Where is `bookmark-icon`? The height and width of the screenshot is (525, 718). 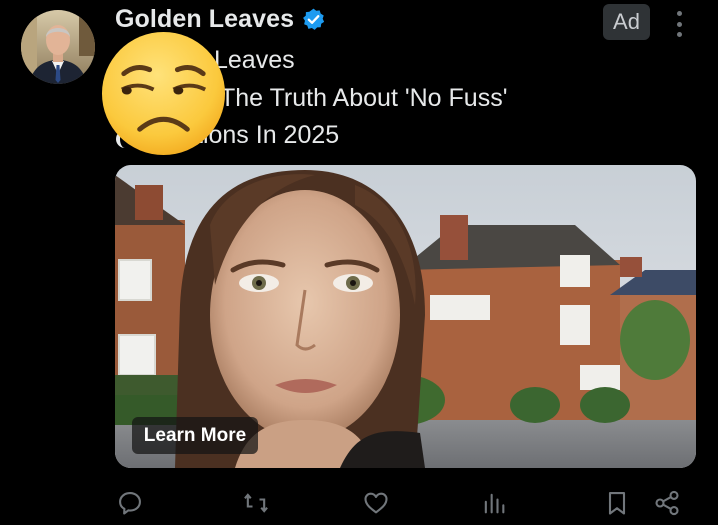
bookmark-icon is located at coordinates (617, 503).